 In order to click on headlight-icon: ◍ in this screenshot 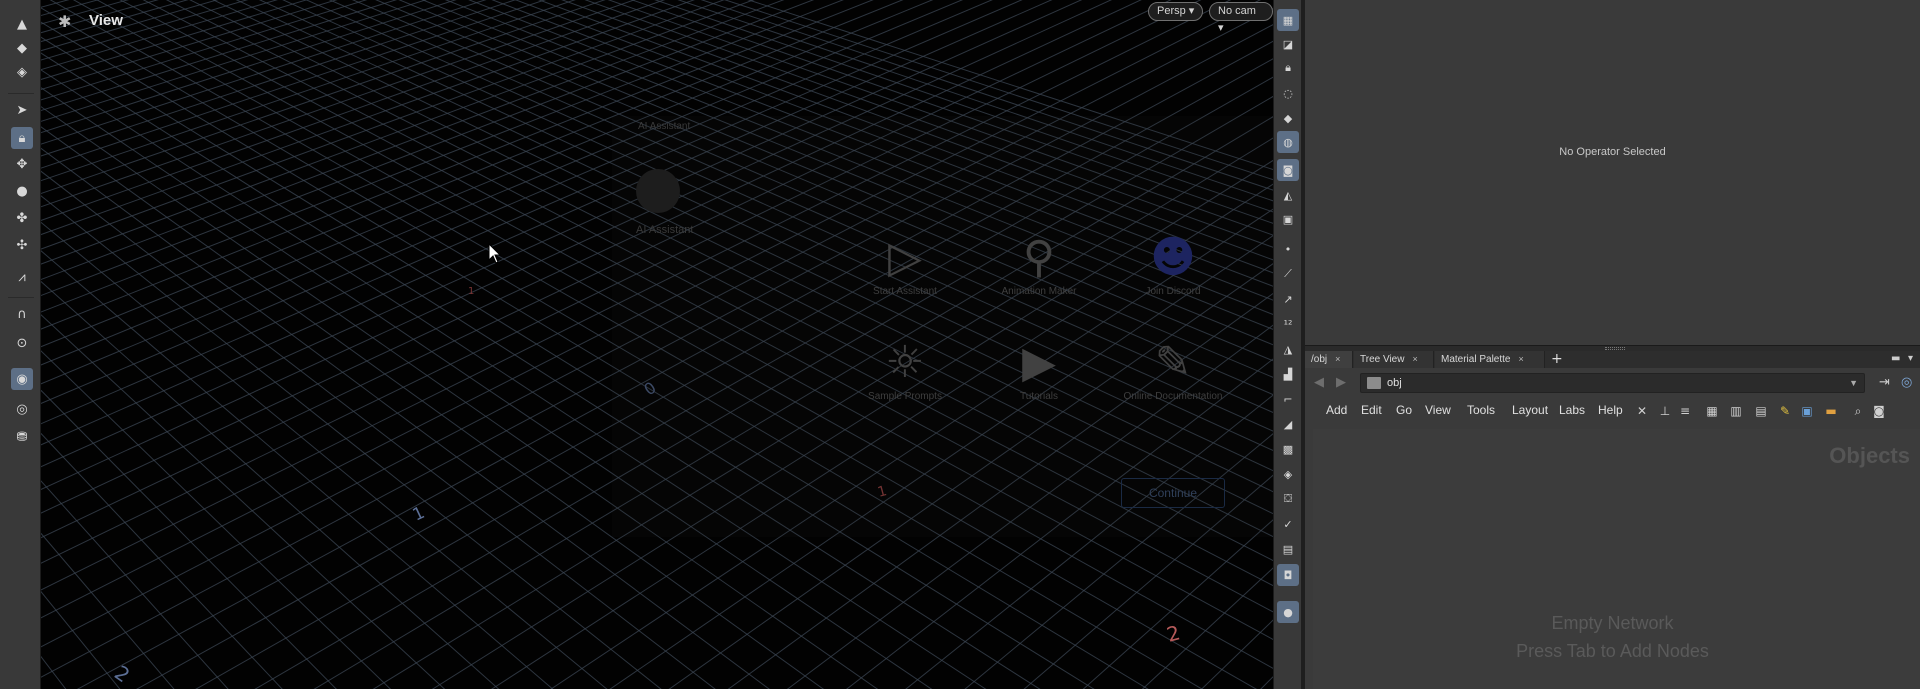, I will do `click(1288, 142)`.